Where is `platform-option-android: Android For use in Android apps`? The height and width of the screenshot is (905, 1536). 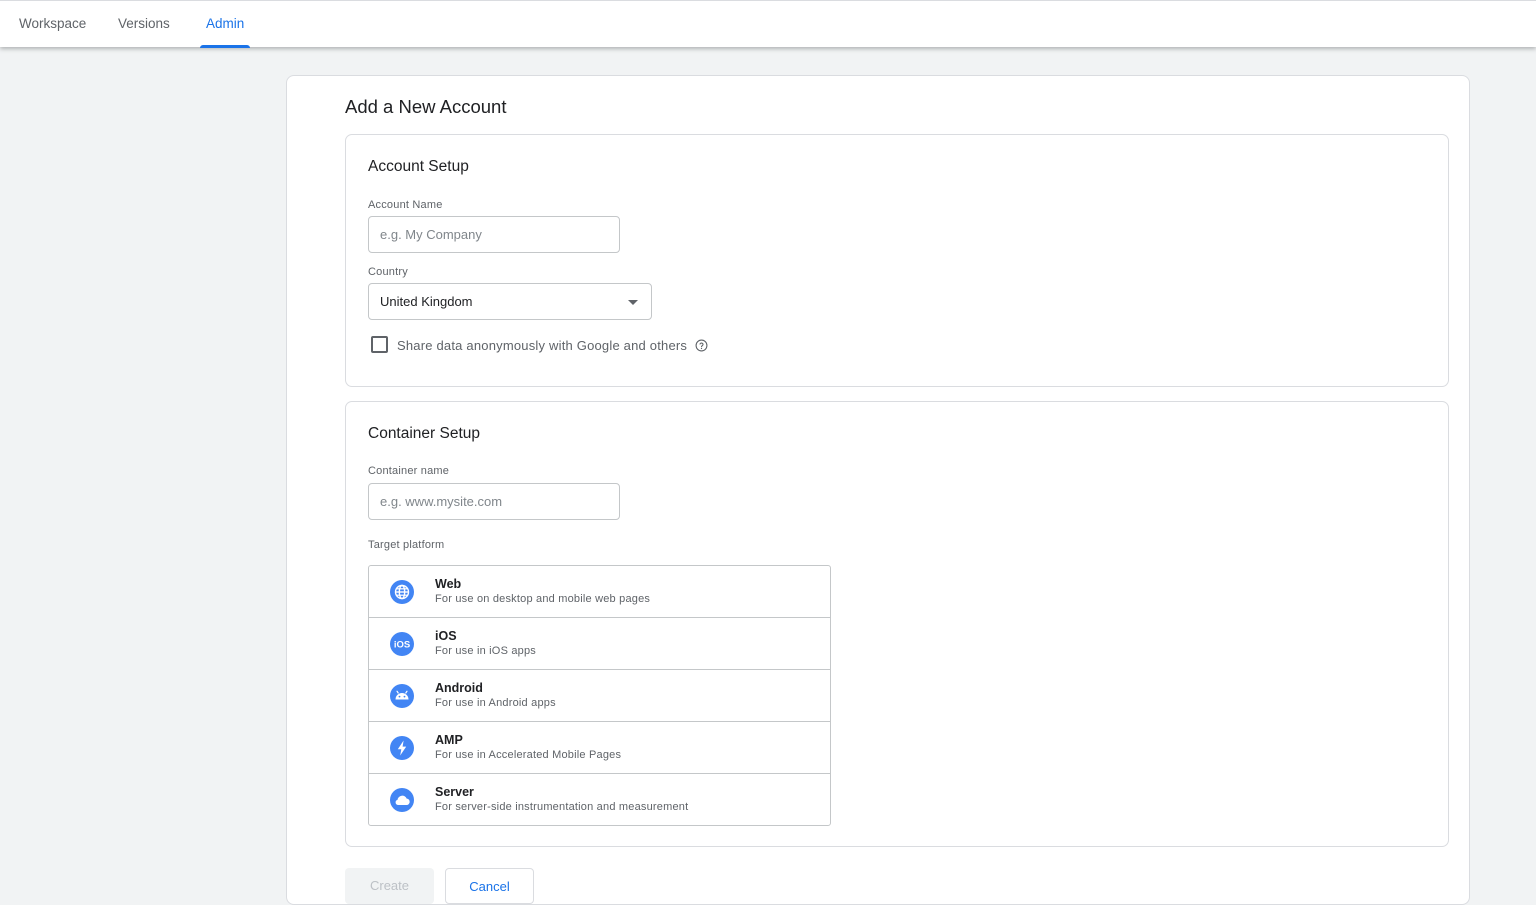 platform-option-android: Android For use in Android apps is located at coordinates (599, 695).